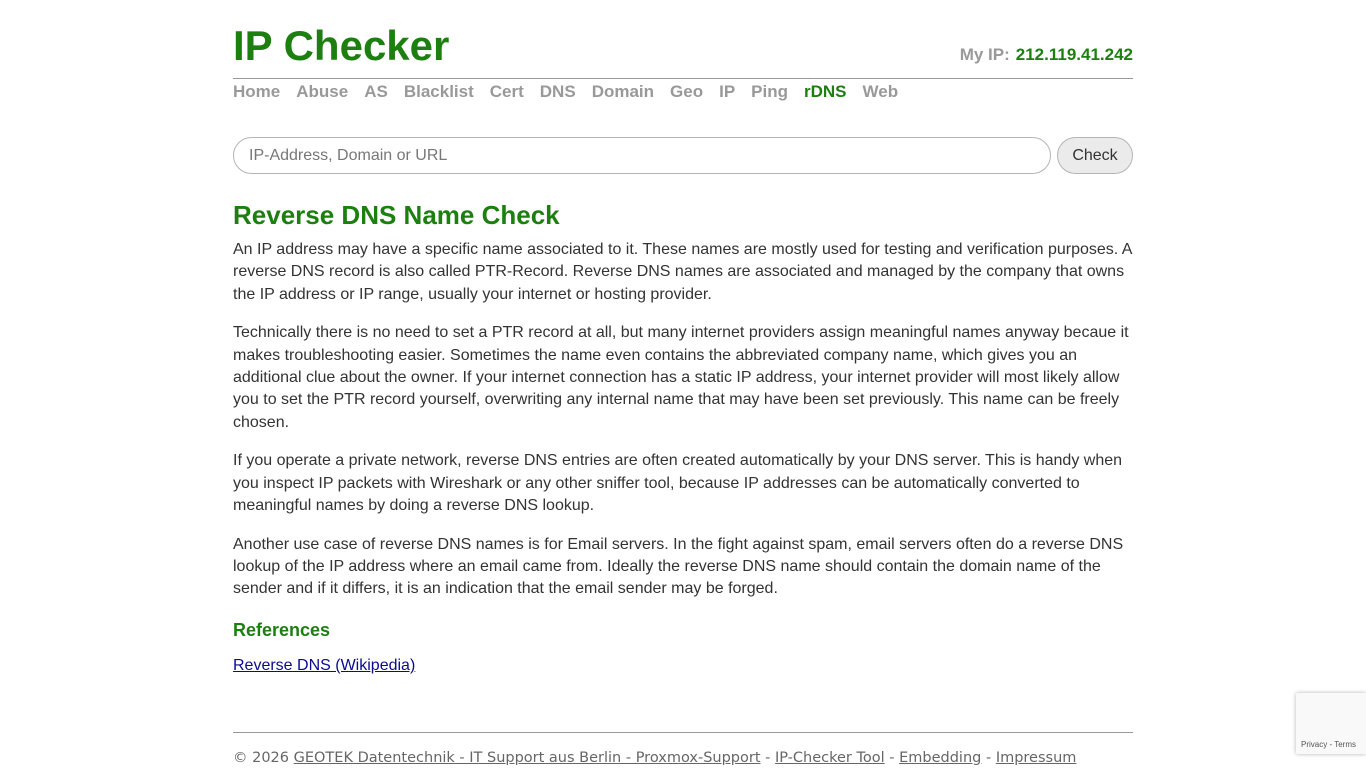 The width and height of the screenshot is (1366, 768). Describe the element at coordinates (507, 93) in the screenshot. I see `nav-item-cert: Cert` at that location.